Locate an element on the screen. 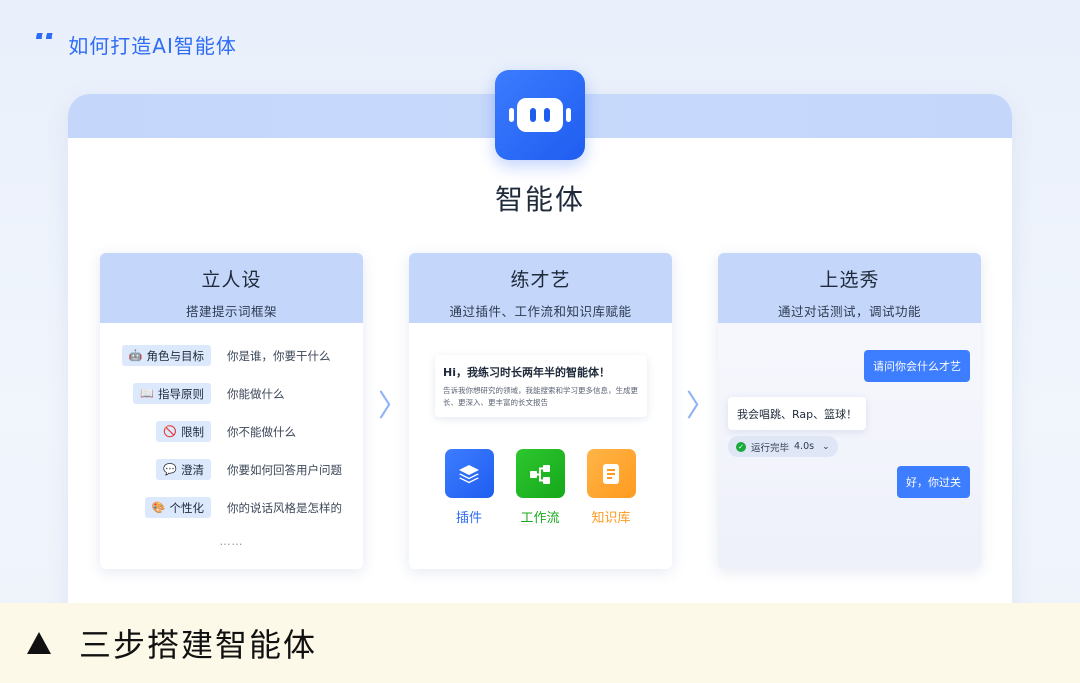  persona-row-clarify: 💬 澄清 你要如何回答用户问题 is located at coordinates (231, 470).